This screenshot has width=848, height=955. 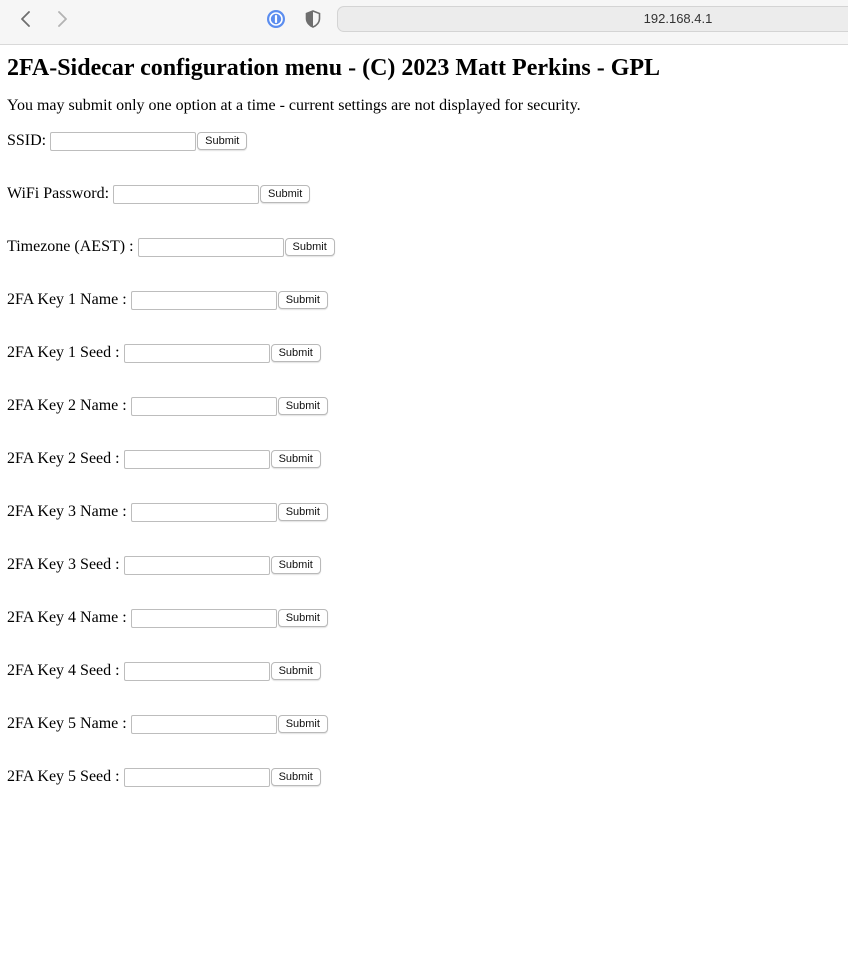 What do you see at coordinates (196, 353) in the screenshot?
I see `2fa-key-1-seed-input` at bounding box center [196, 353].